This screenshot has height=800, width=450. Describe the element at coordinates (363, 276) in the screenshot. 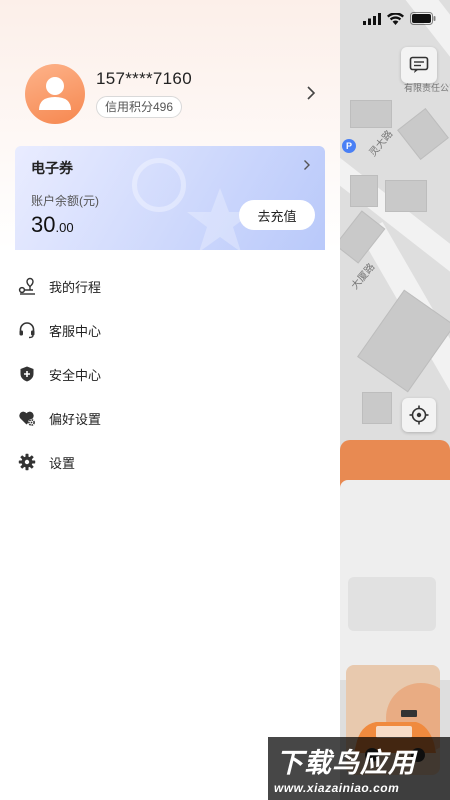

I see `map-label-road: 大厦路` at that location.